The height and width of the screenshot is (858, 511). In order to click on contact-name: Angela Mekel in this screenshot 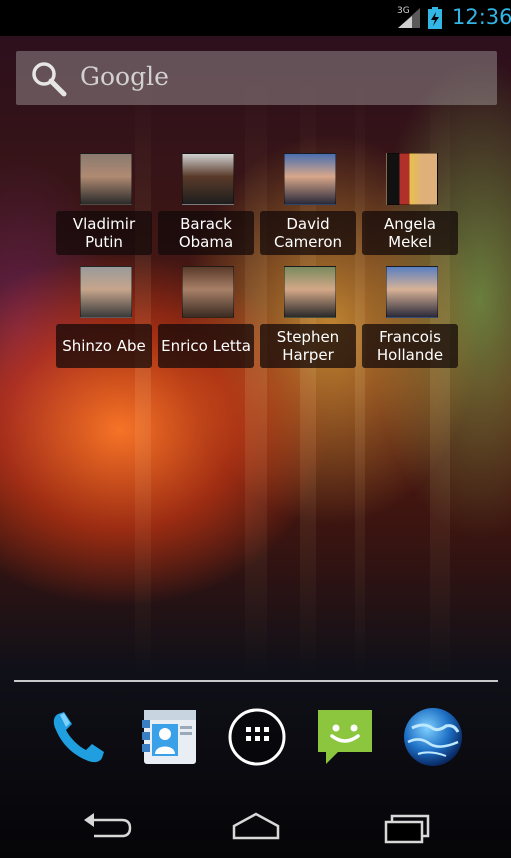, I will do `click(410, 233)`.